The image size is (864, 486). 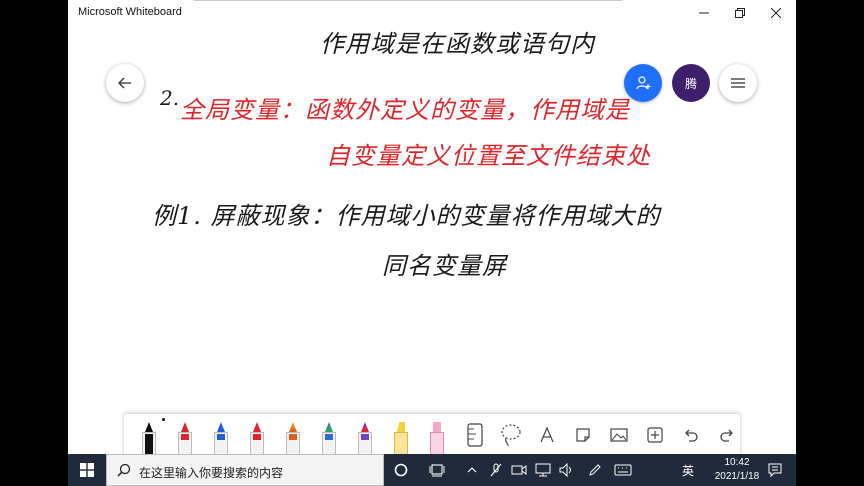 What do you see at coordinates (472, 470) in the screenshot?
I see `chevron-up-icon` at bounding box center [472, 470].